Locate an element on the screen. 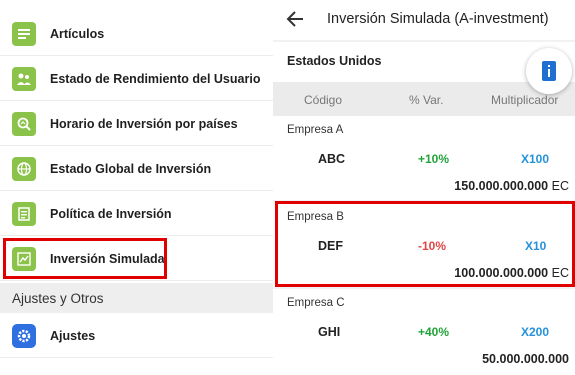 This screenshot has width=575, height=375. investment-amount: 150.000.000.000 EC is located at coordinates (511, 186).